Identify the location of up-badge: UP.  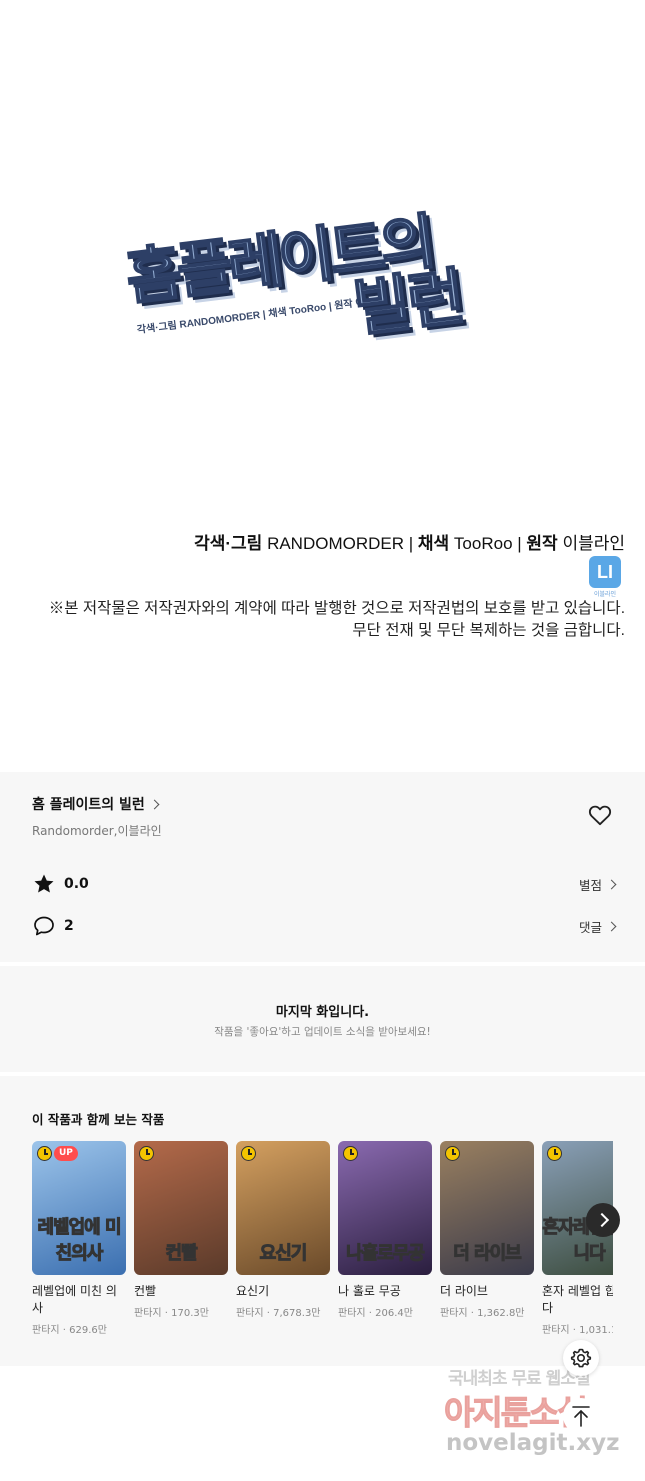
(66, 1153).